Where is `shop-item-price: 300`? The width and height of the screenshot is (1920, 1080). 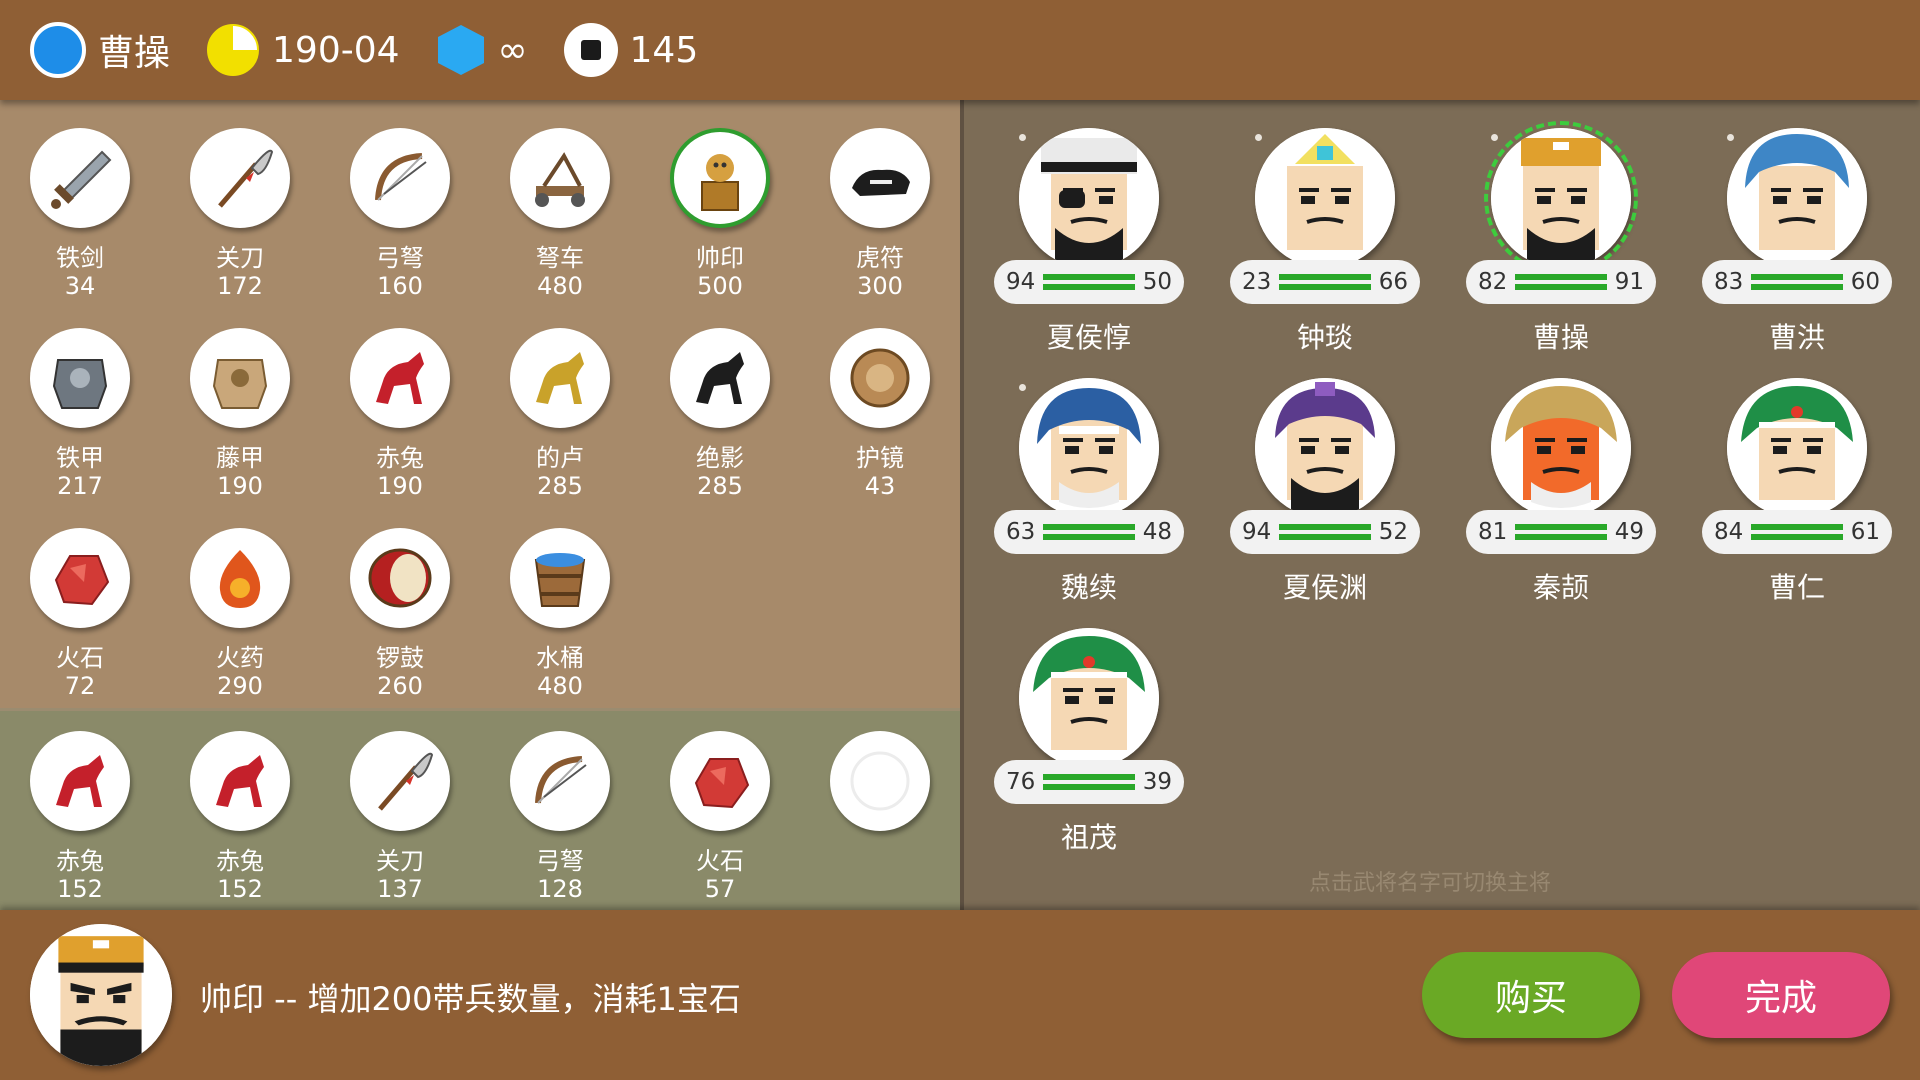
shop-item-price: 300 is located at coordinates (880, 286).